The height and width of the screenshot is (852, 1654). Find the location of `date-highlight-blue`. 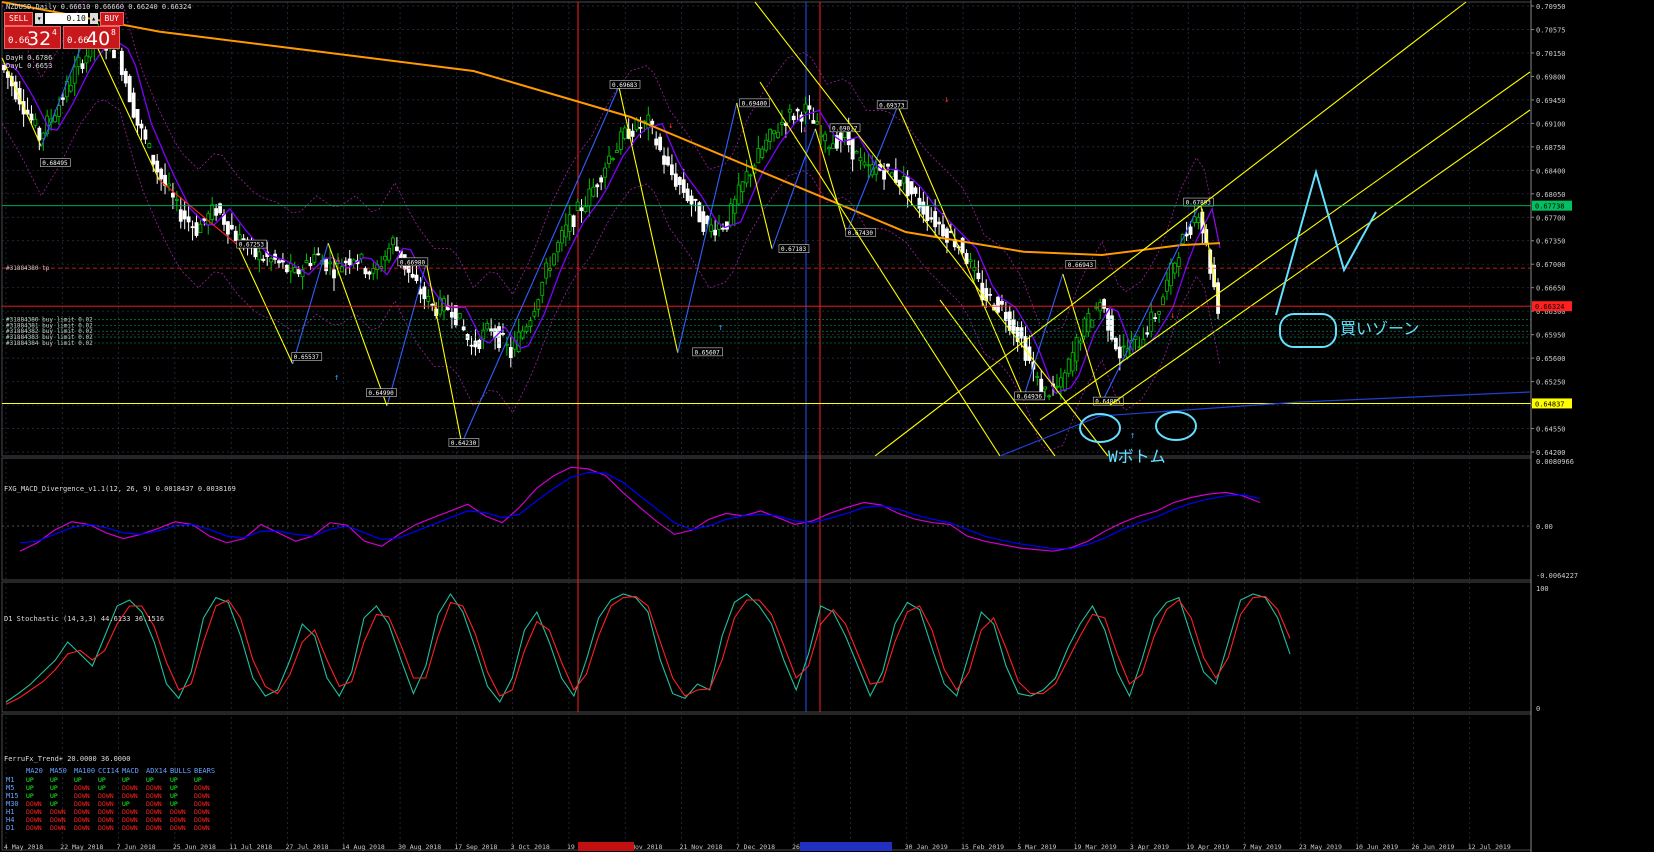

date-highlight-blue is located at coordinates (846, 846).